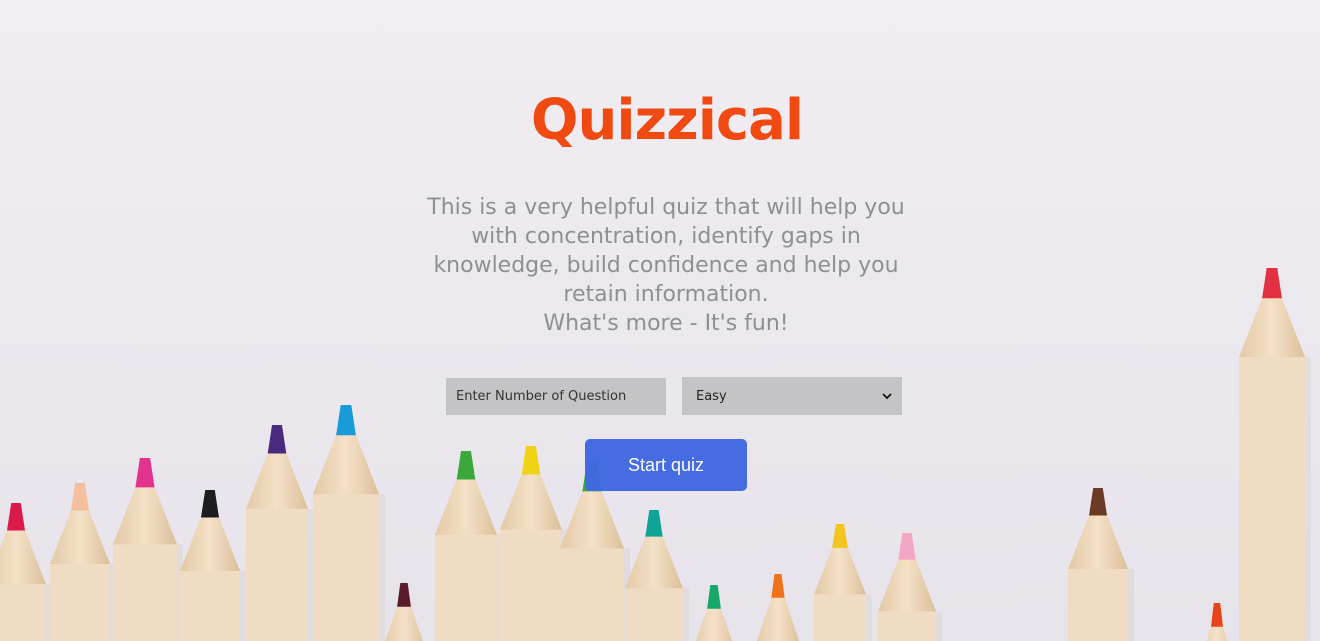  I want to click on app-title: Quizzical, so click(667, 120).